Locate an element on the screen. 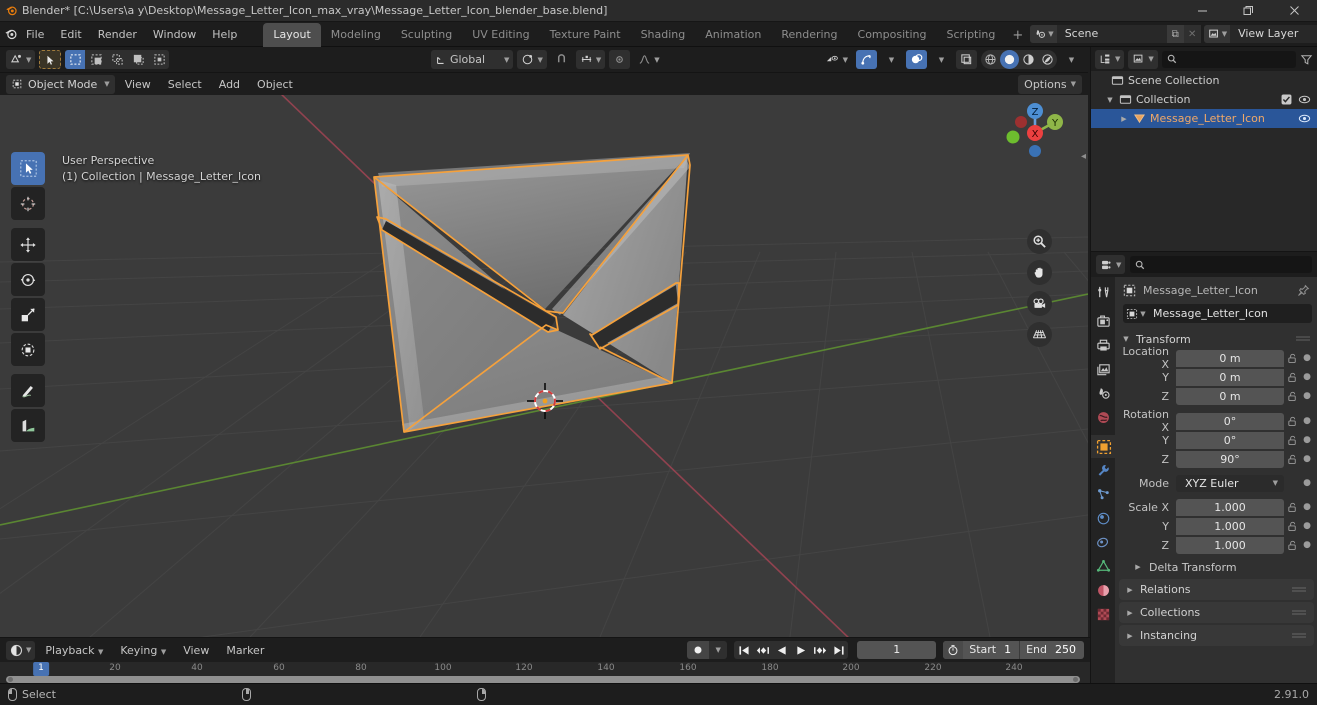 This screenshot has height=705, width=1317. rotation-z-field: 90° is located at coordinates (1230, 459).